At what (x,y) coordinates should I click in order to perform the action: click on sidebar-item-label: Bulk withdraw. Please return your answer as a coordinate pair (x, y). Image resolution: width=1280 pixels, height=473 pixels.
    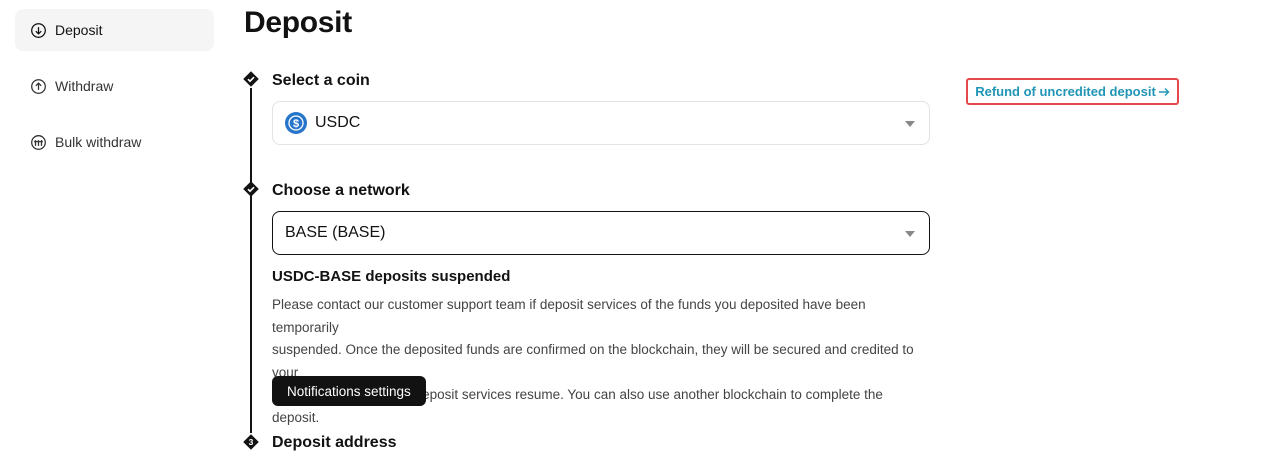
    Looking at the image, I should click on (98, 142).